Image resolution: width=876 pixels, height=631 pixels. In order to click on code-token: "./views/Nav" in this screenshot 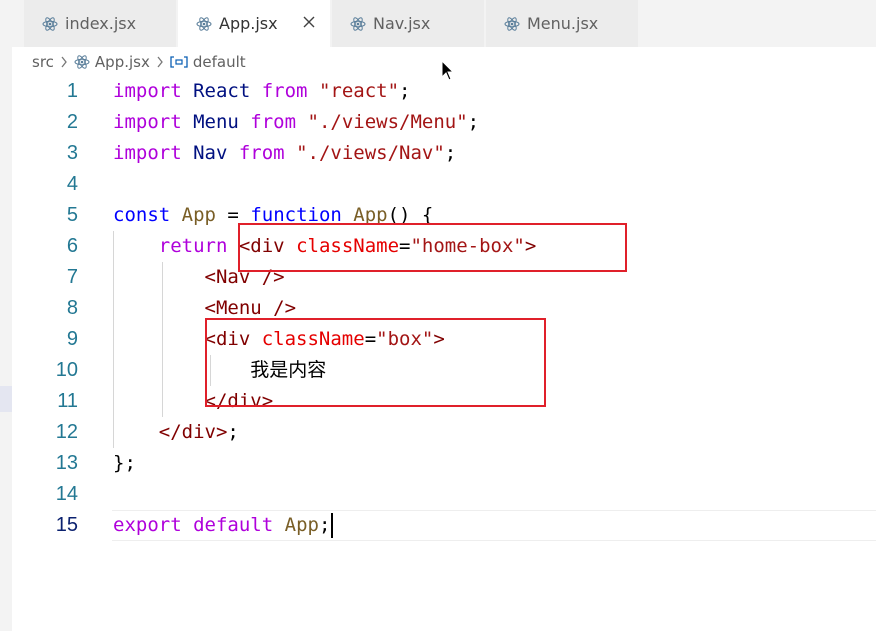, I will do `click(370, 153)`.